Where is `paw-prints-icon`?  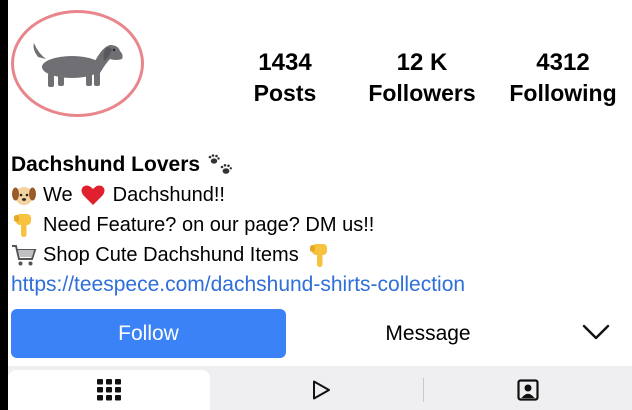
paw-prints-icon is located at coordinates (220, 164).